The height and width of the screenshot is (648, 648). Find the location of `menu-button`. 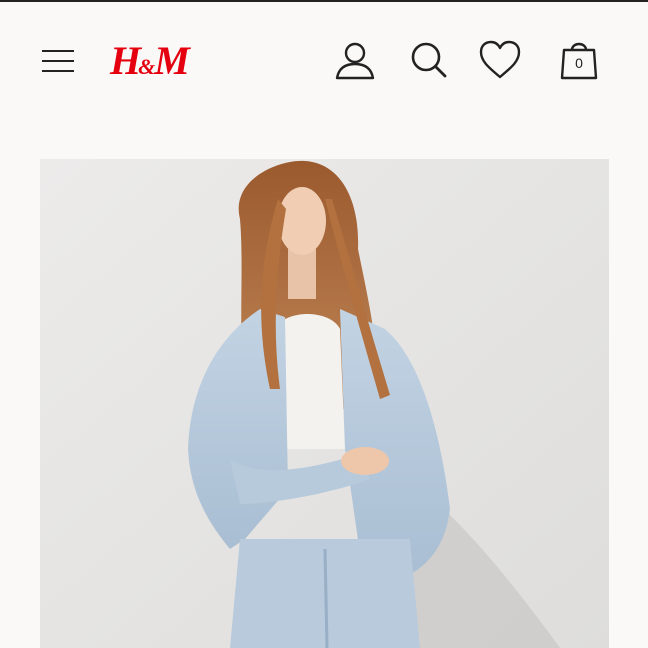

menu-button is located at coordinates (58, 61).